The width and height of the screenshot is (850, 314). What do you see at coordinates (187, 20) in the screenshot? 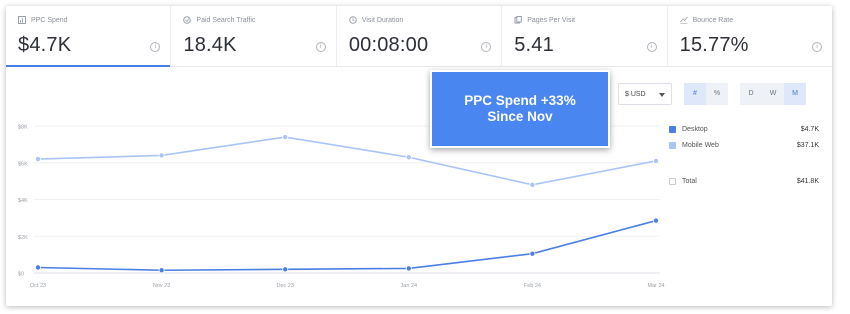
I see `traffic-icon` at bounding box center [187, 20].